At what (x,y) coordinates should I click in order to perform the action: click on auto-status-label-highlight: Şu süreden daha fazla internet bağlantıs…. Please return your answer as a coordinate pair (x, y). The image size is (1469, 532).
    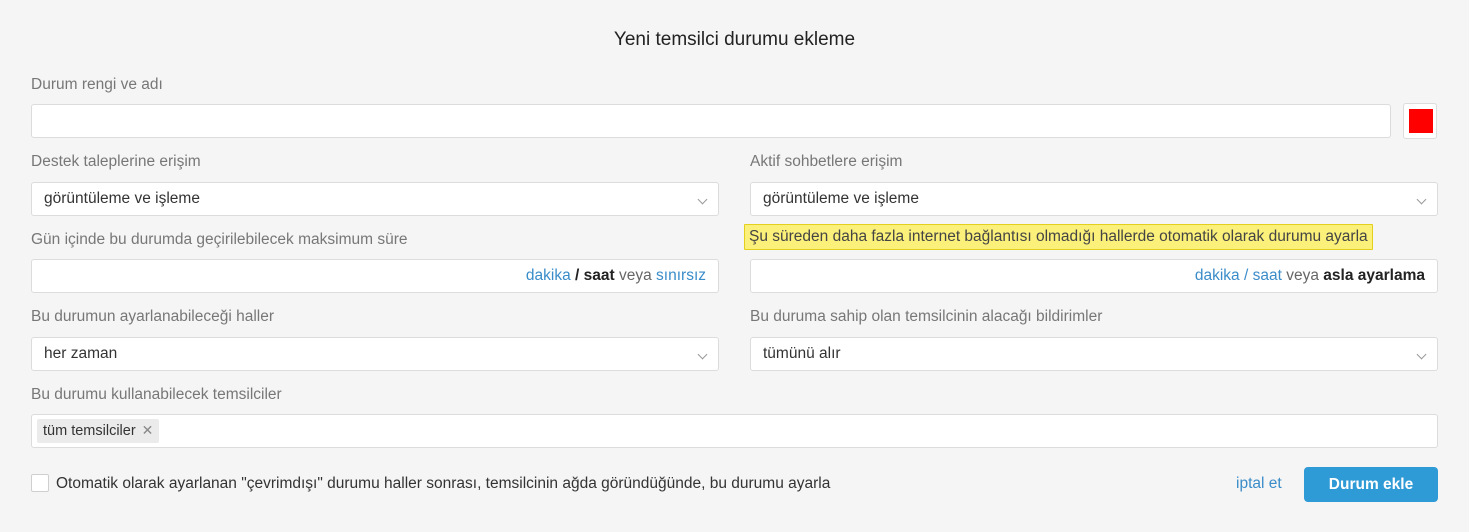
    Looking at the image, I should click on (1058, 237).